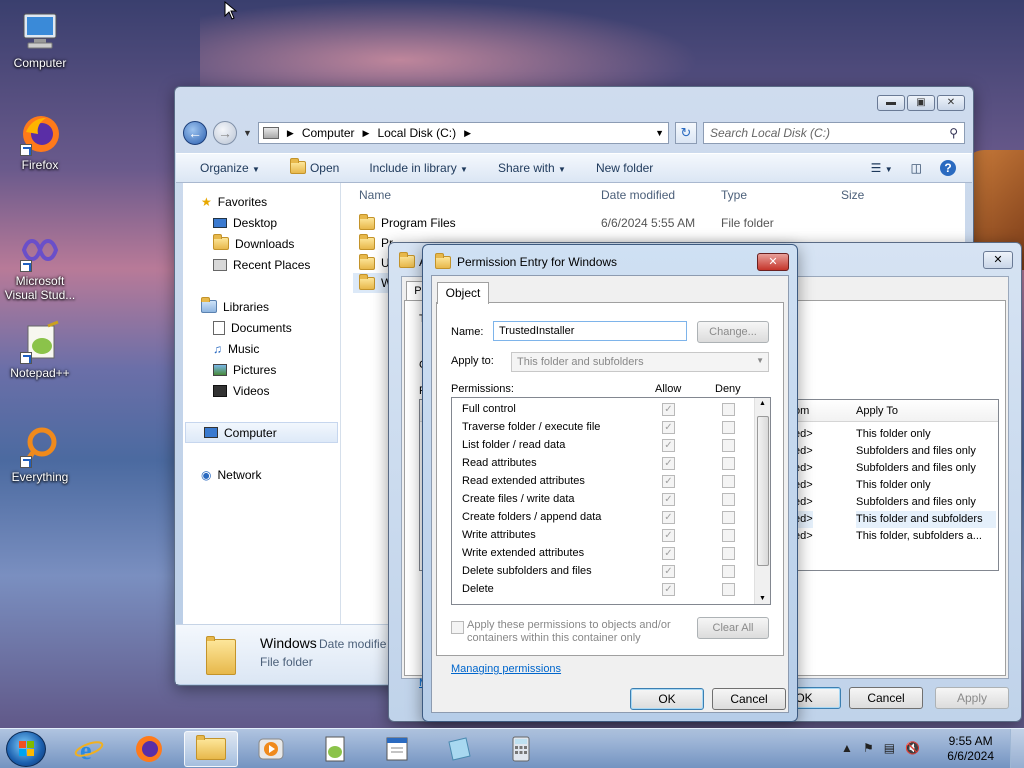  Describe the element at coordinates (868, 748) in the screenshot. I see `action-center-flag-icon: ⚑` at that location.